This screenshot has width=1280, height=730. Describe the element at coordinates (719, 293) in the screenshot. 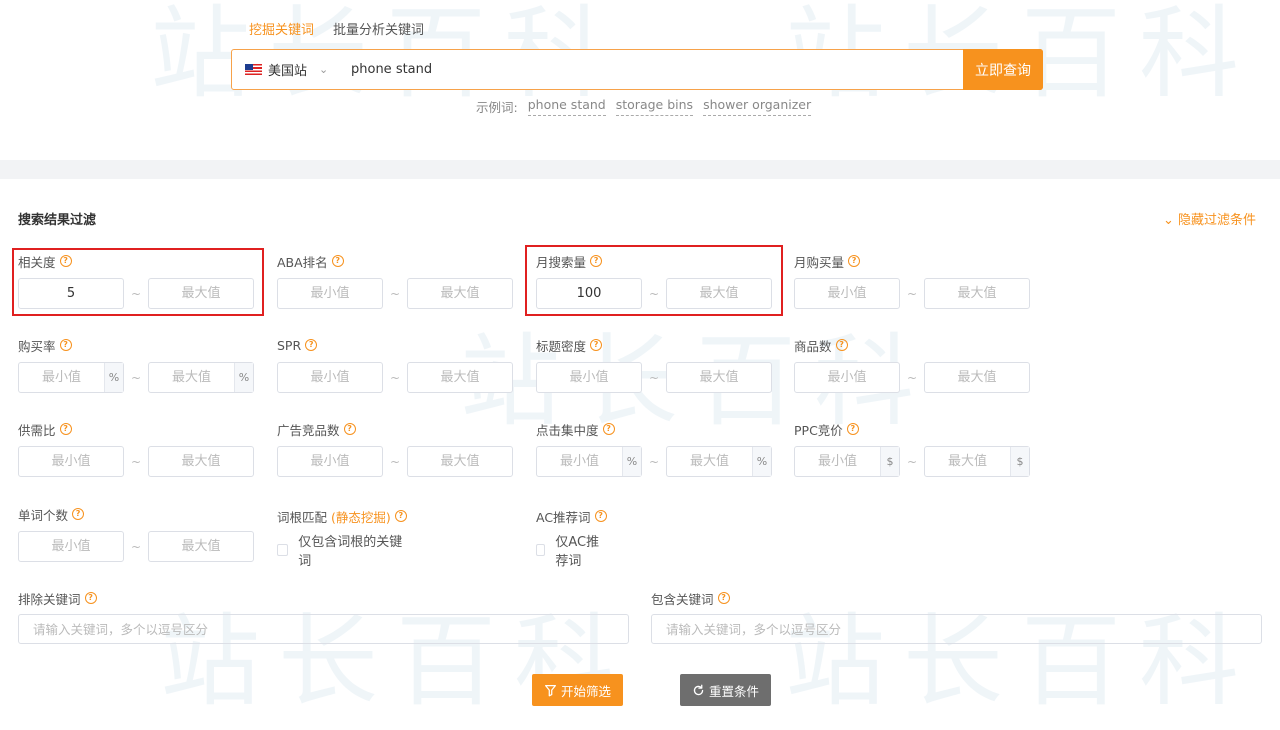

I see `monthly-search-max-input` at that location.